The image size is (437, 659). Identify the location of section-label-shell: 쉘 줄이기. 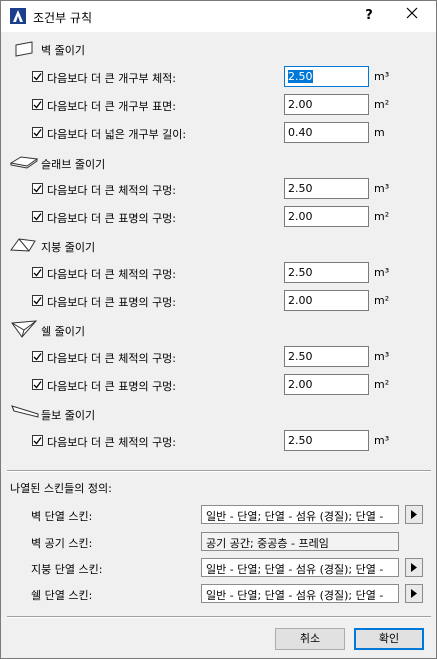
(63, 331).